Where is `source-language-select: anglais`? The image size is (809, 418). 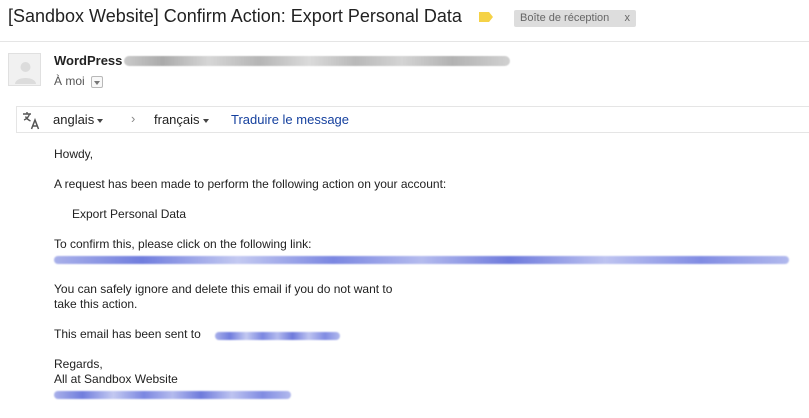 source-language-select: anglais is located at coordinates (78, 119).